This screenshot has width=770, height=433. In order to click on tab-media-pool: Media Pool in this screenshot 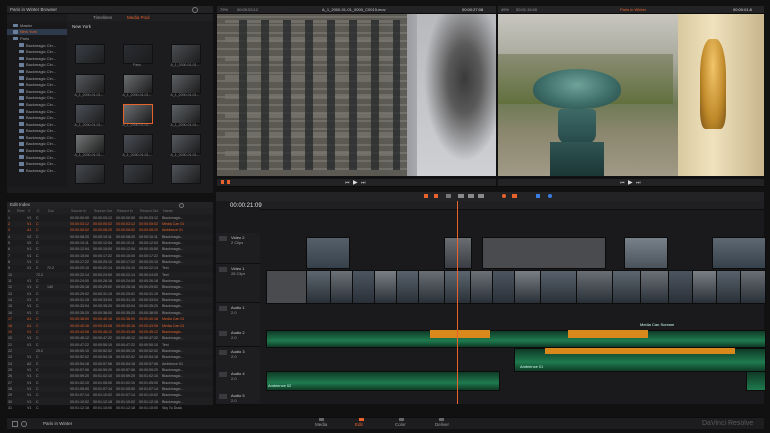, I will do `click(138, 17)`.